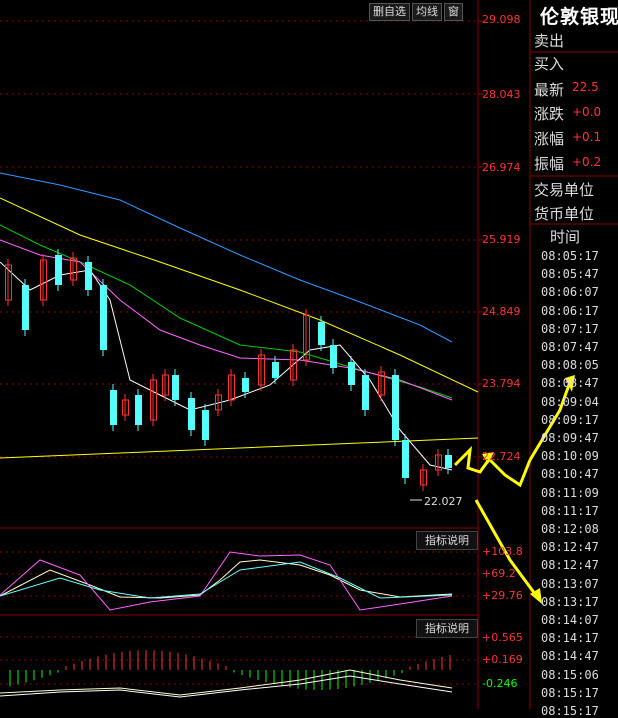  What do you see at coordinates (502, 637) in the screenshot?
I see `indicator2-tick: +0.565` at bounding box center [502, 637].